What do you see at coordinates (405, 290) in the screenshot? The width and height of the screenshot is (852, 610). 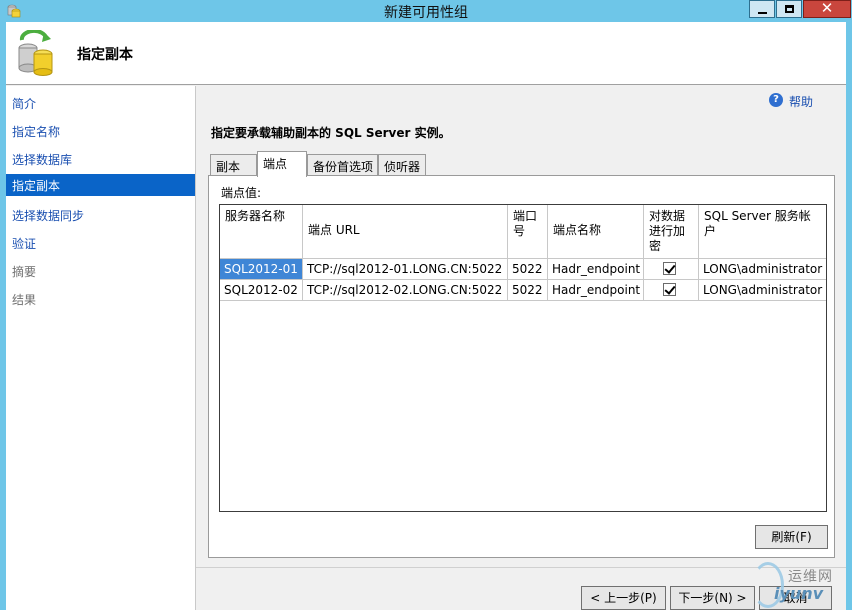 I see `table-cell-url: TCP://sql2012-02.LONG.CN:5022` at bounding box center [405, 290].